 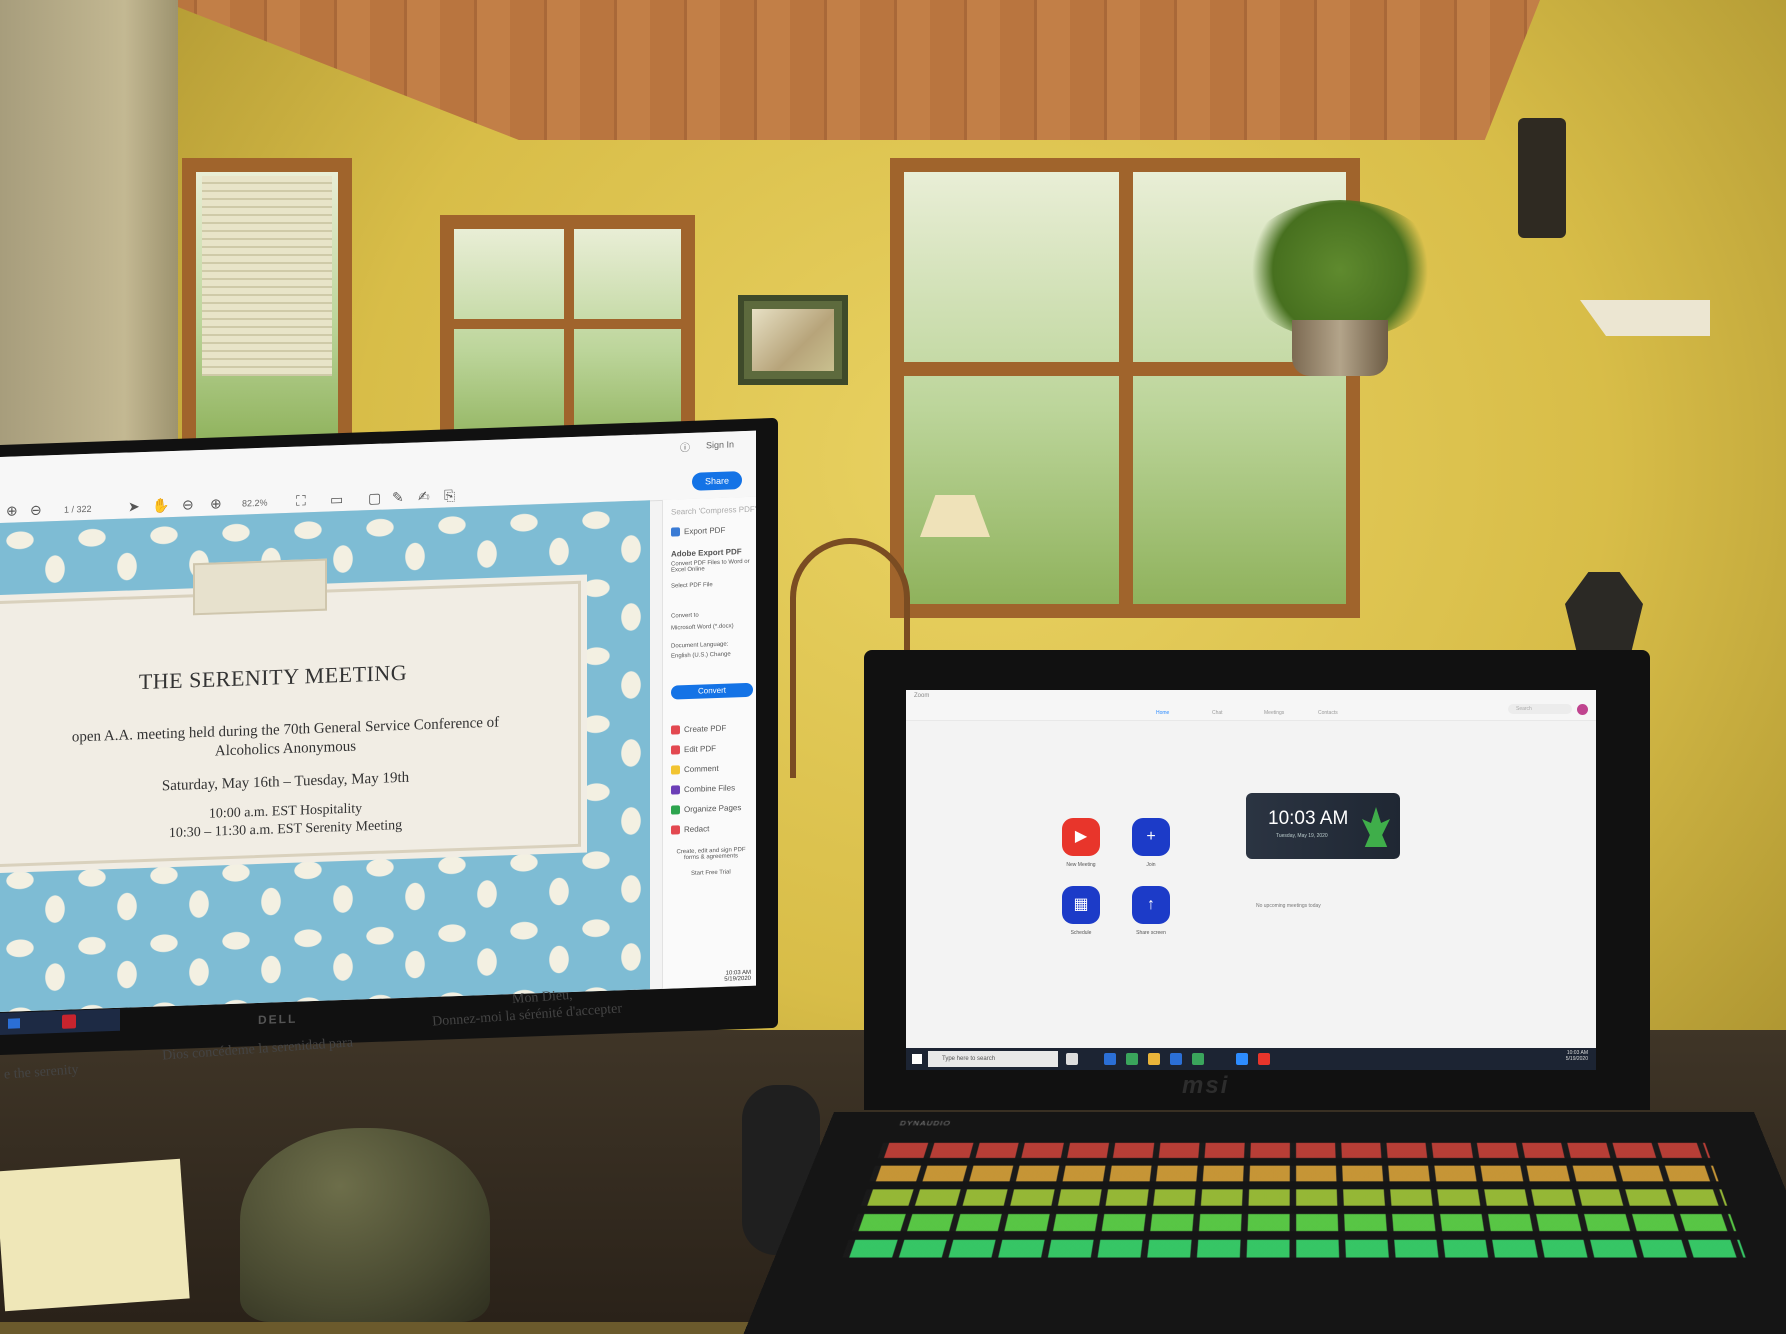 I want to click on sign-in-link: Sign In, so click(x=720, y=444).